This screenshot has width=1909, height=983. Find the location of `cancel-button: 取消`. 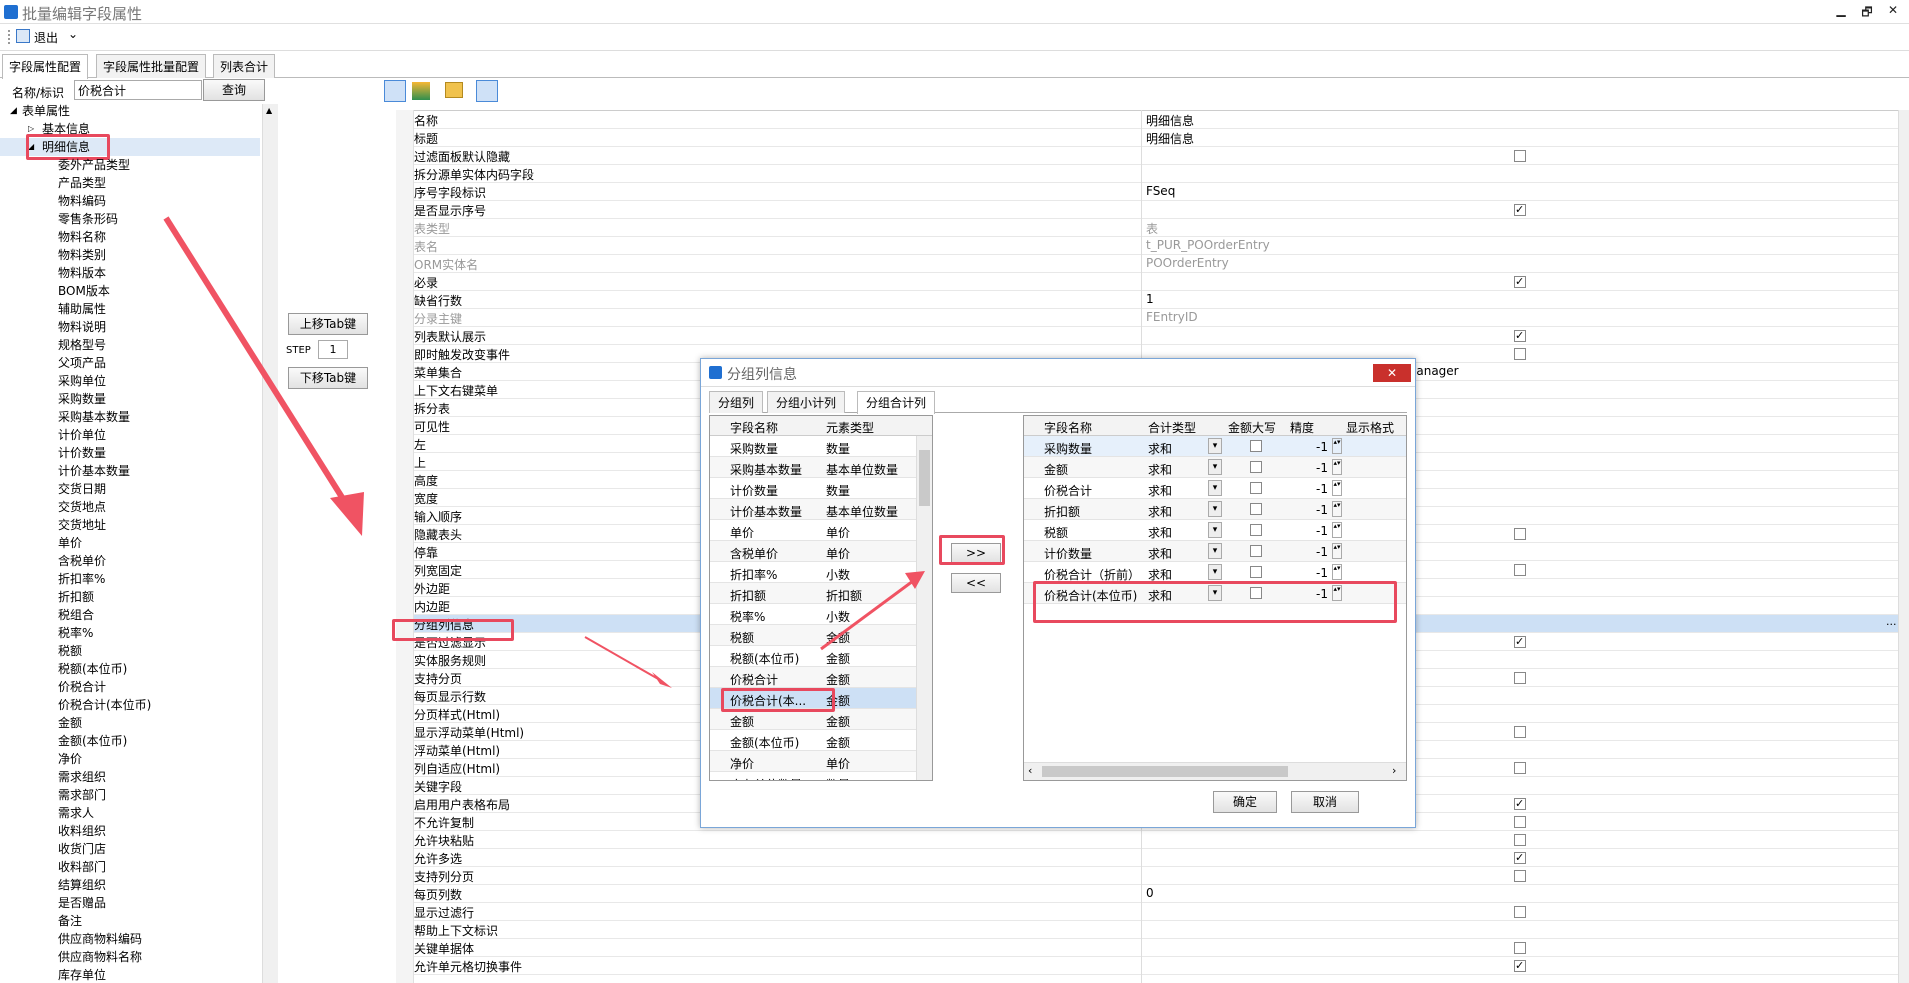

cancel-button: 取消 is located at coordinates (1325, 802).